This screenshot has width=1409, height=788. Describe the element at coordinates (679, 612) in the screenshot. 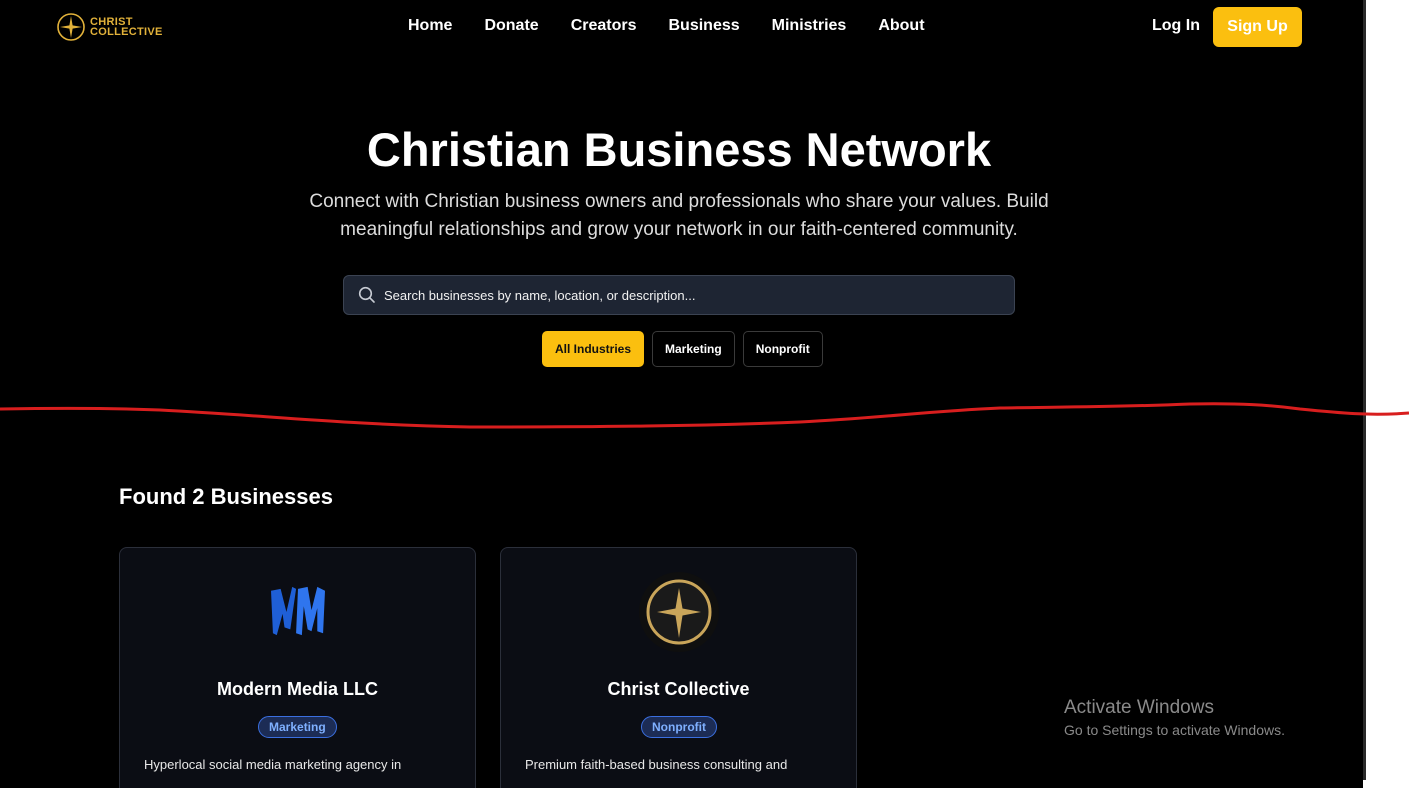

I see `star-cross-logo-icon` at that location.